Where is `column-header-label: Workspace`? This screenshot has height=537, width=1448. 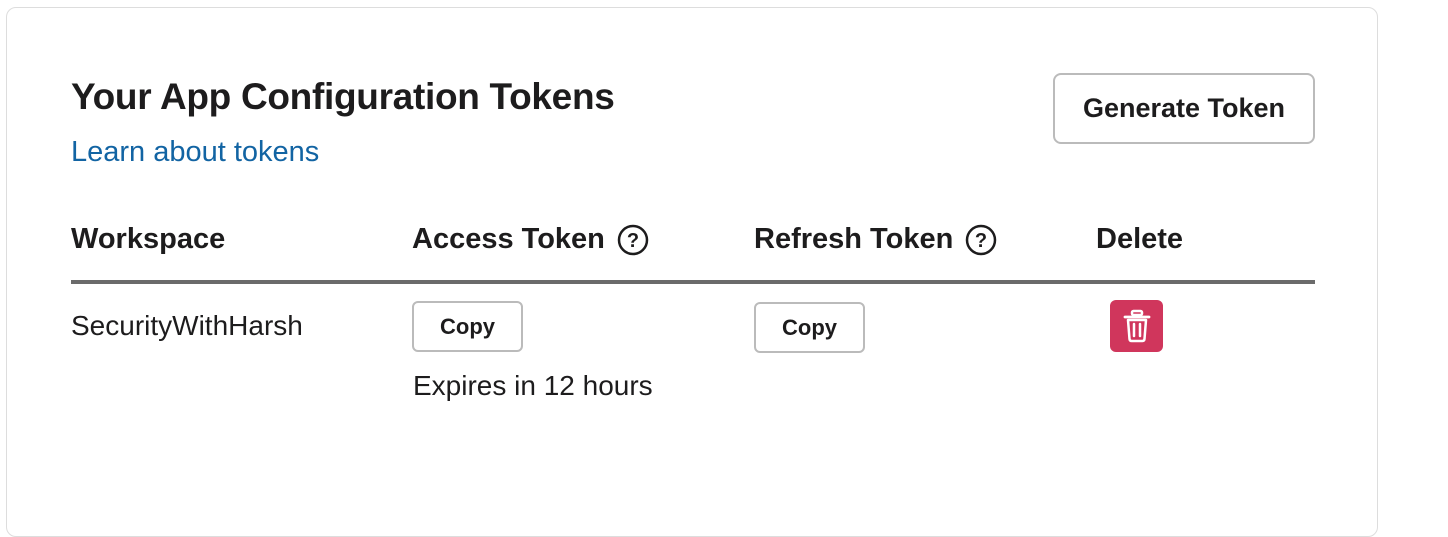 column-header-label: Workspace is located at coordinates (148, 239).